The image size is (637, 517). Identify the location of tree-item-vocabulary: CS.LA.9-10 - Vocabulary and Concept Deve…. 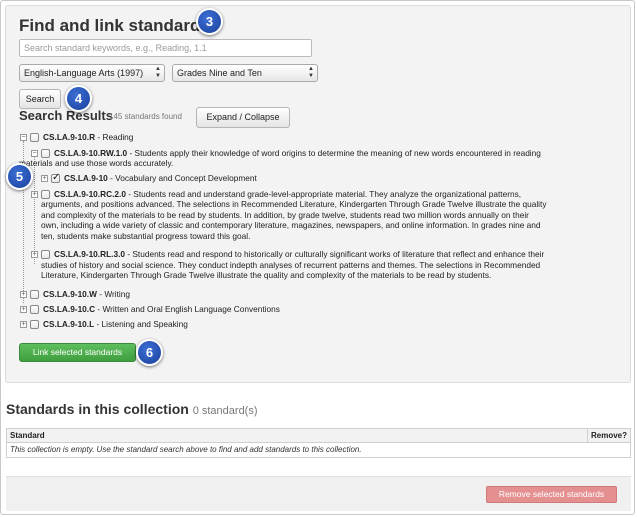
(160, 178).